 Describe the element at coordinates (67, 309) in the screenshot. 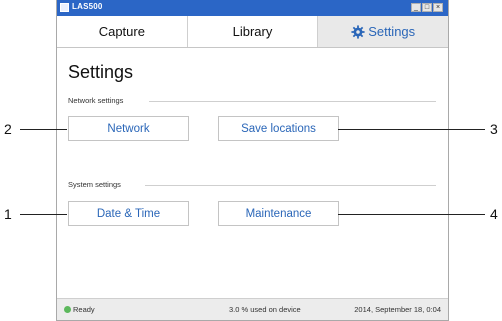

I see `status-ready-icon` at that location.